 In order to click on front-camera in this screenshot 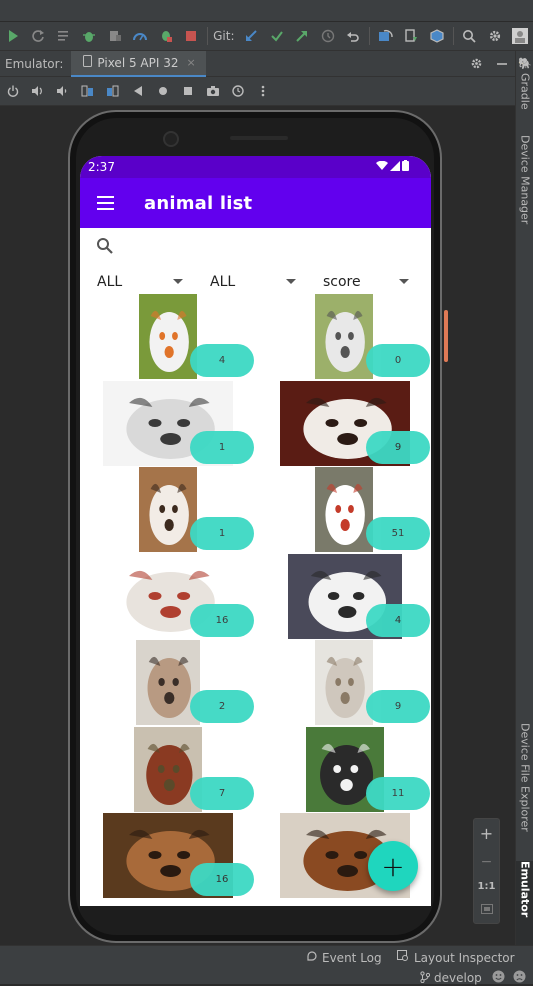, I will do `click(171, 139)`.